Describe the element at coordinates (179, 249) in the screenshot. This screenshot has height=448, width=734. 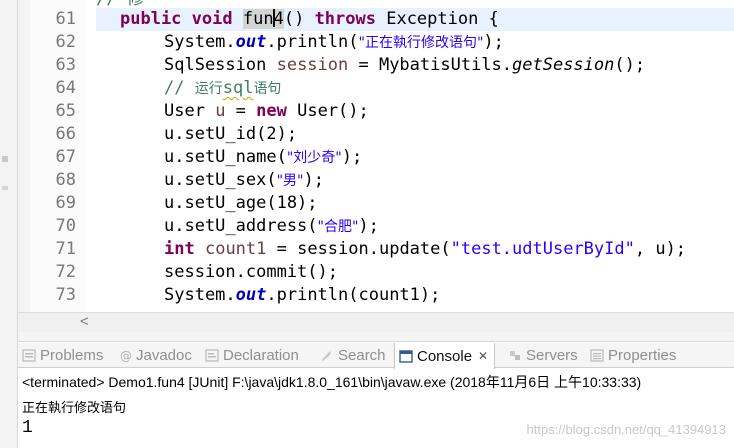
I see `keyword: int` at that location.